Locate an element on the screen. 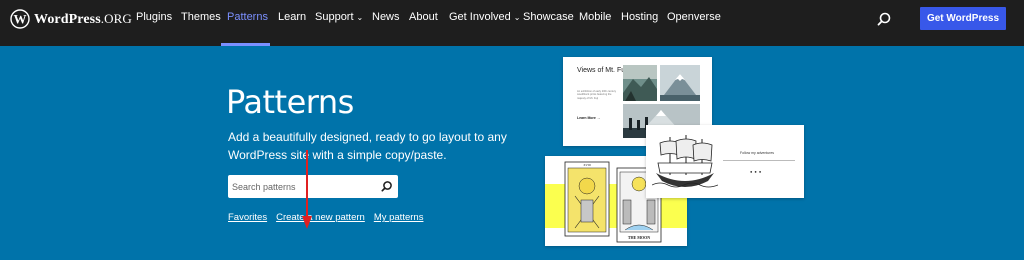 The height and width of the screenshot is (260, 1024). nav-mobile: Mobile is located at coordinates (595, 17).